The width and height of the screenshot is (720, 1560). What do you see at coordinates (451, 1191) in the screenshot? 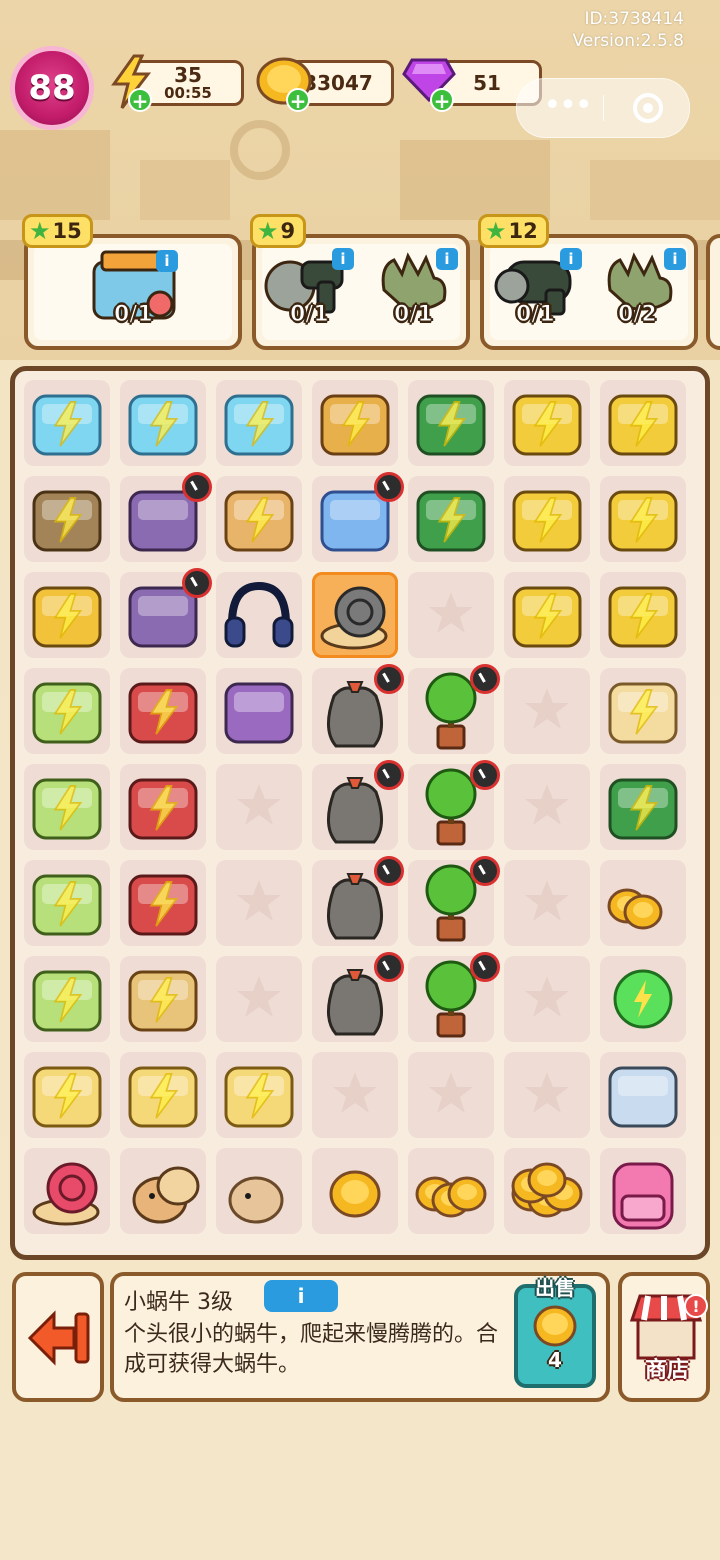
I see `board-cell-coins-stack` at bounding box center [451, 1191].